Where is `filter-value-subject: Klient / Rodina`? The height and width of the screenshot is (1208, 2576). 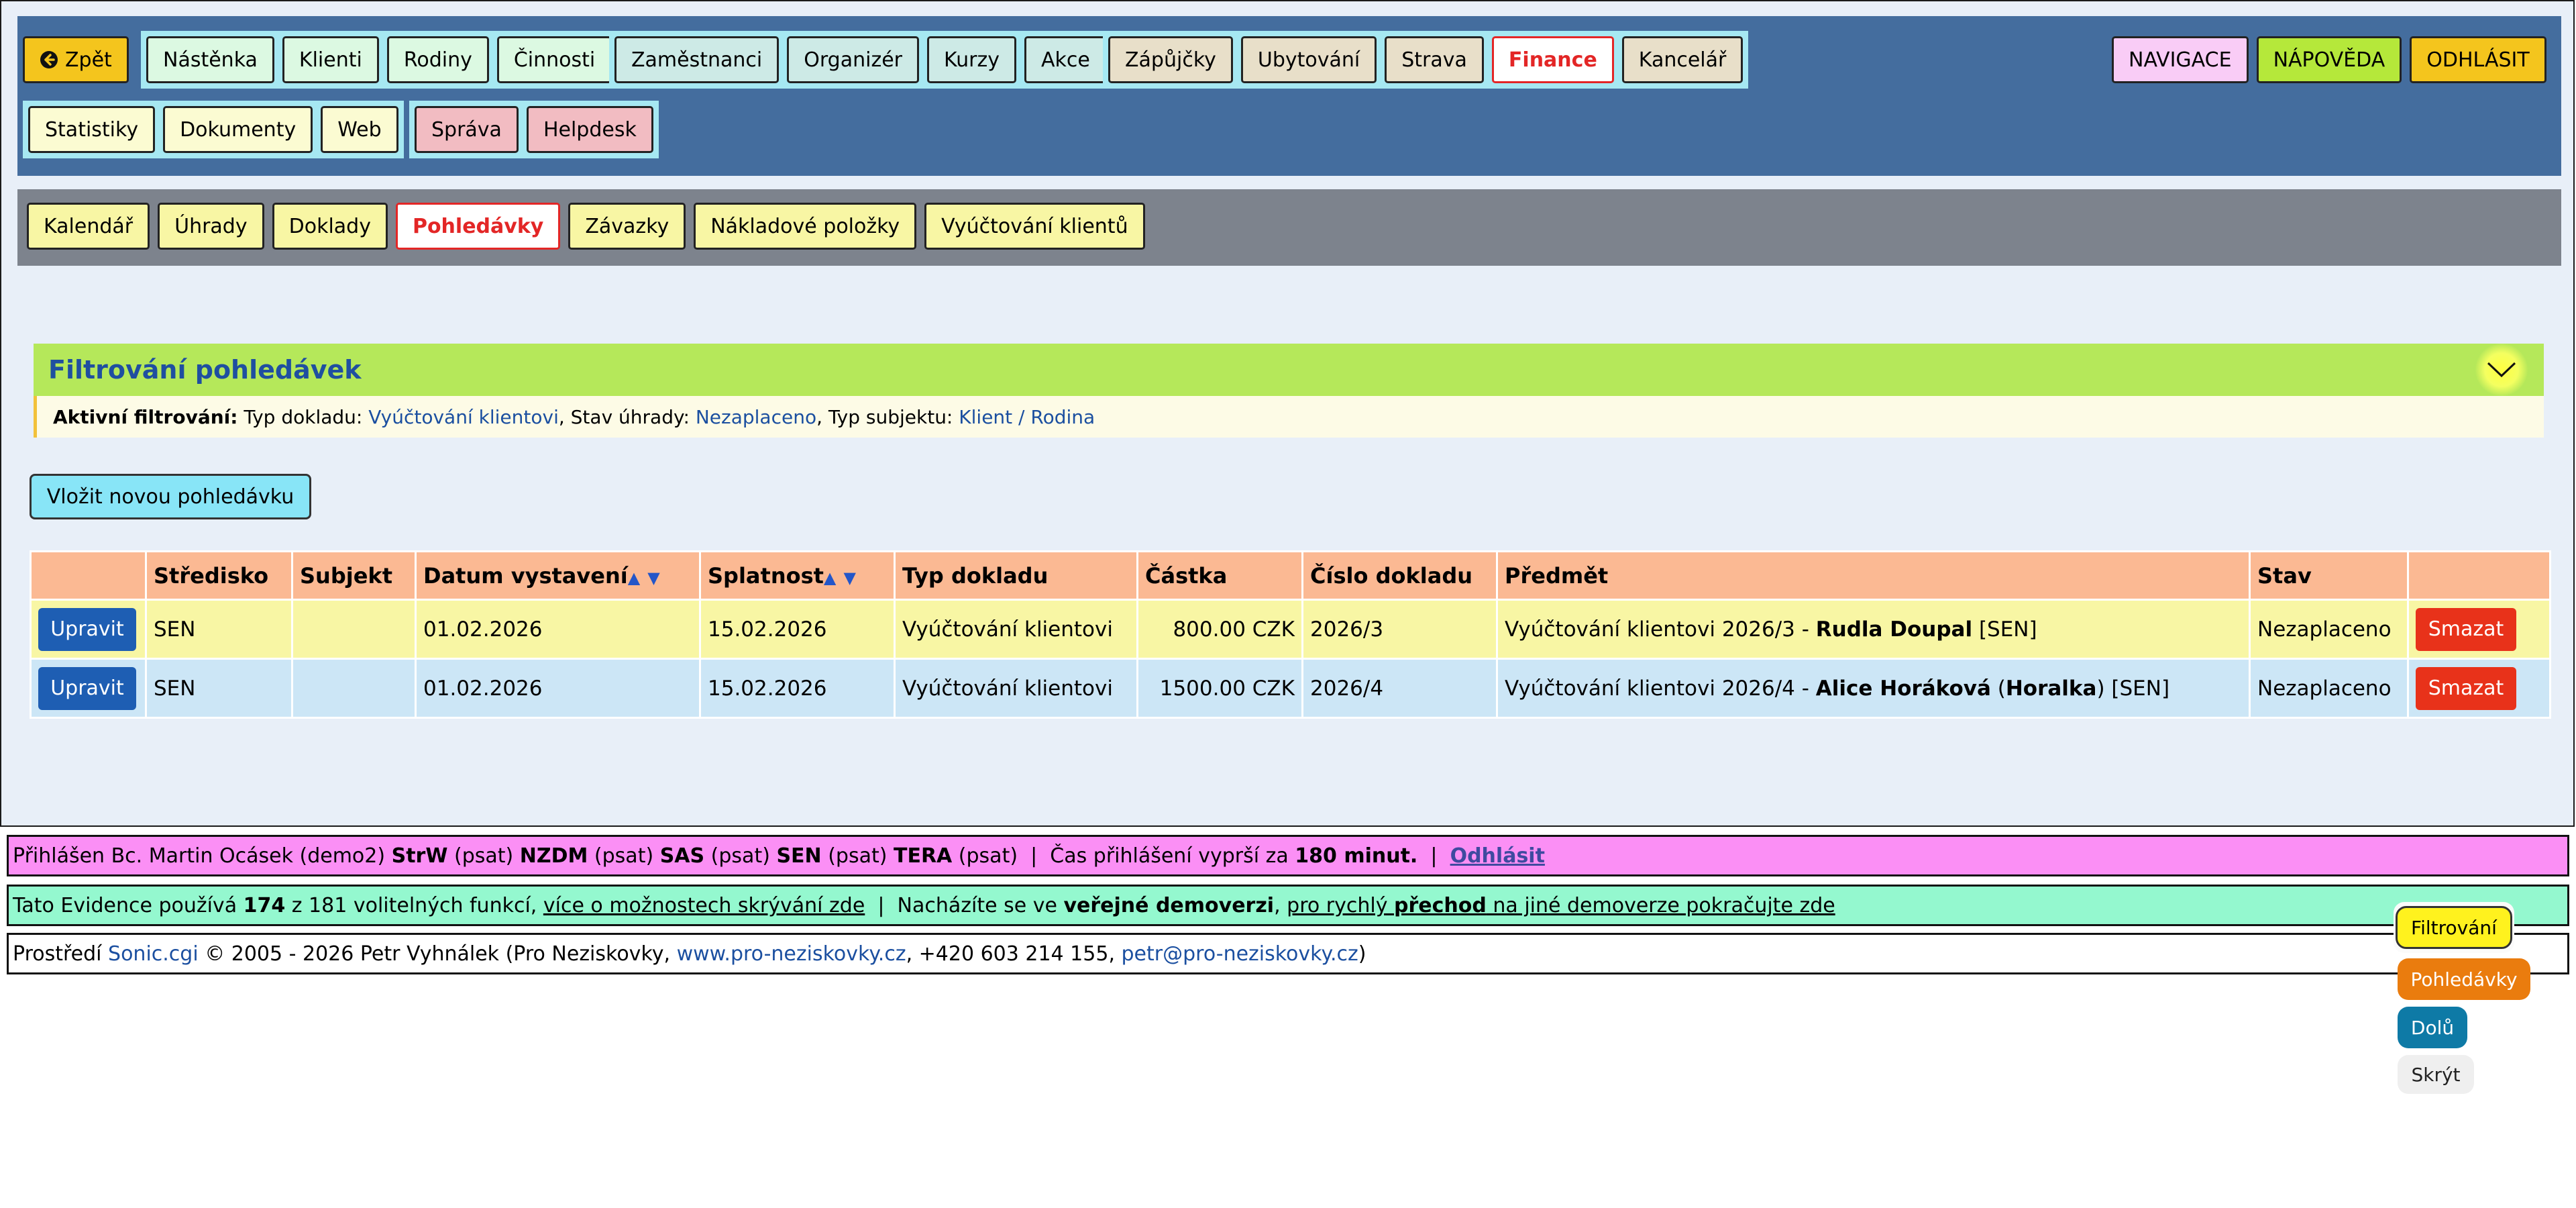 filter-value-subject: Klient / Rodina is located at coordinates (1027, 417).